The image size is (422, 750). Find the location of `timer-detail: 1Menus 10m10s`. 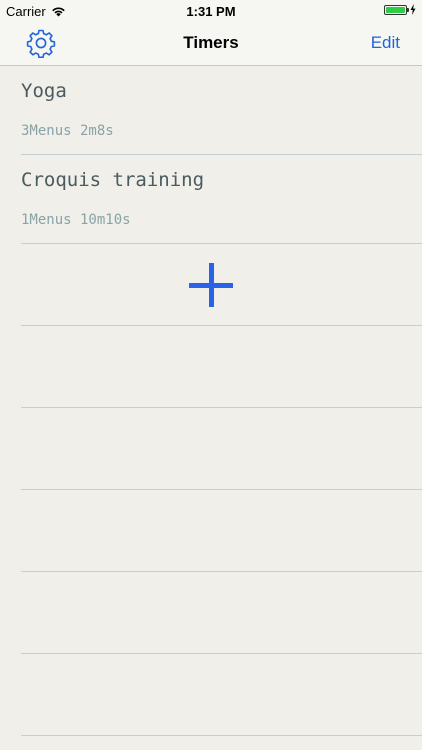

timer-detail: 1Menus 10m10s is located at coordinates (76, 220).